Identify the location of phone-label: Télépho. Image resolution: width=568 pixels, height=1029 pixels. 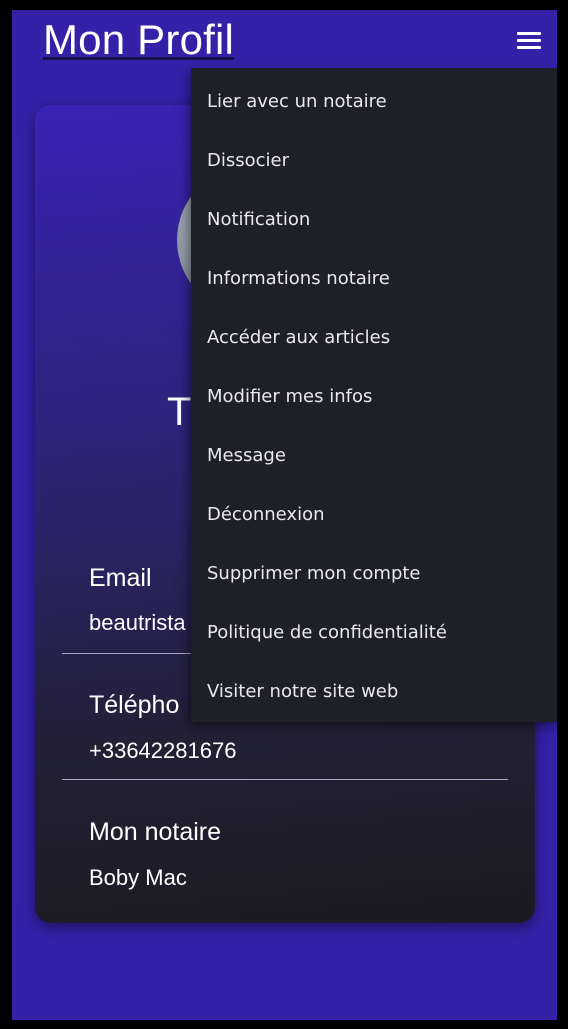
(134, 705).